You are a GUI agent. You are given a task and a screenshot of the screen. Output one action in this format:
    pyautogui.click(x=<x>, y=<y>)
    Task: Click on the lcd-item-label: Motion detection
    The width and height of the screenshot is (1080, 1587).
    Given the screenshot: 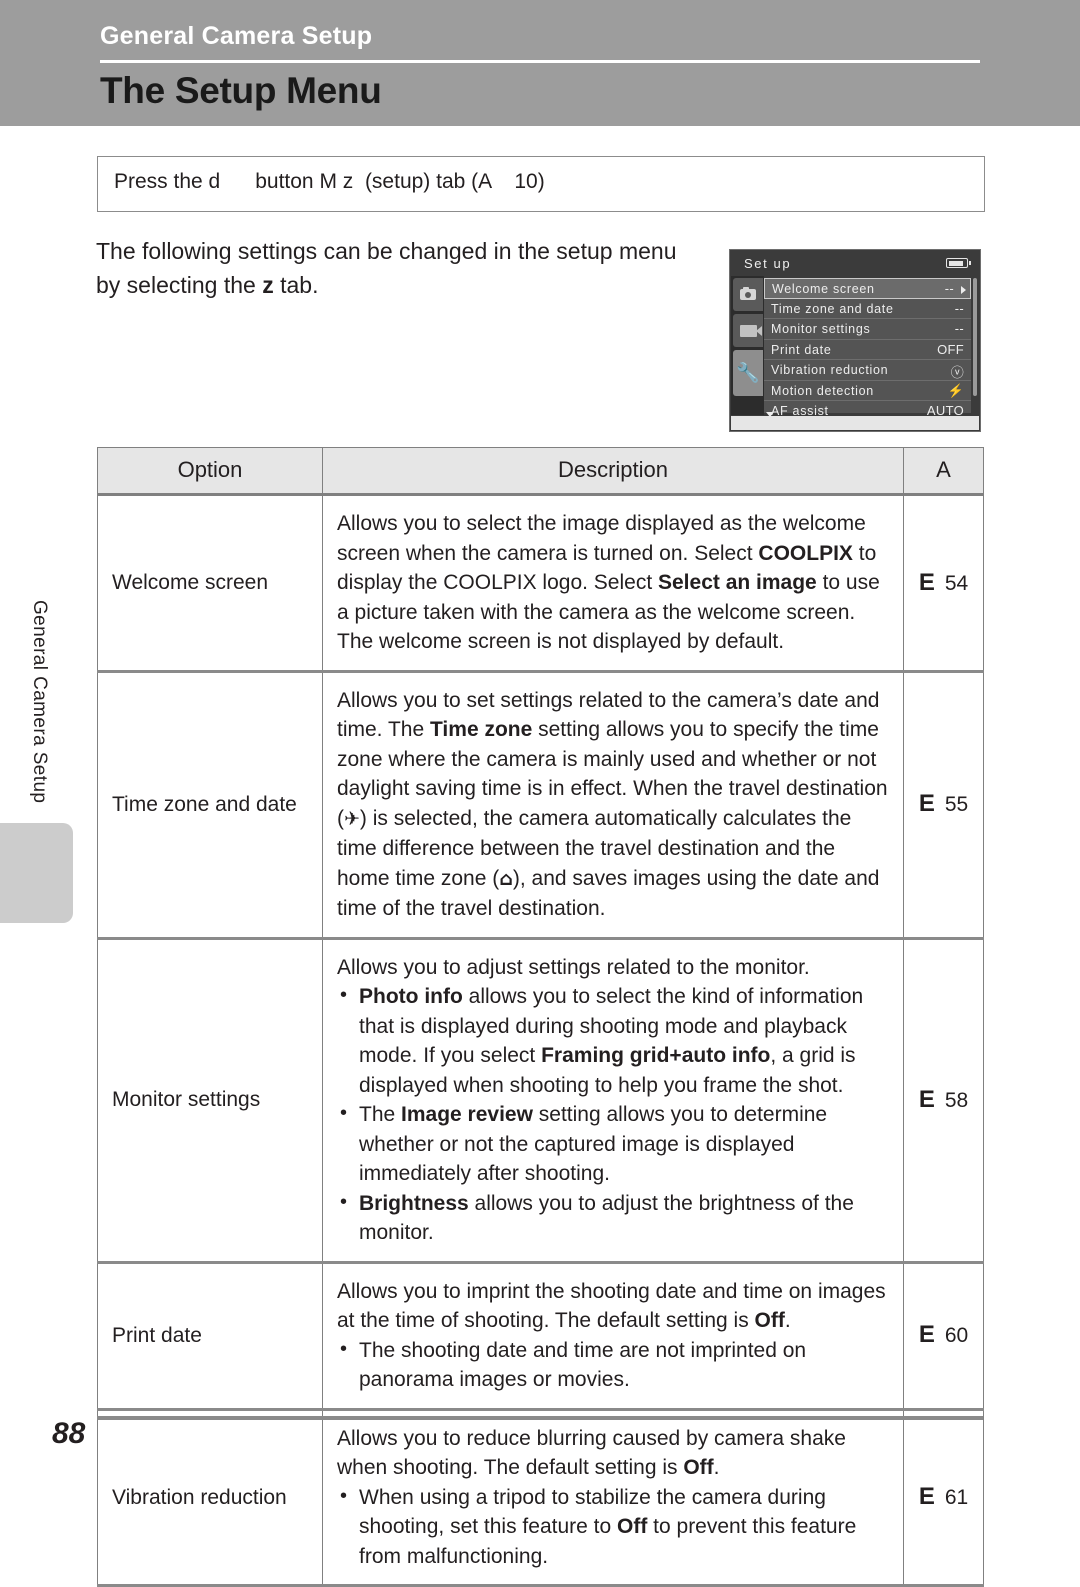 What is the action you would take?
    pyautogui.click(x=822, y=390)
    